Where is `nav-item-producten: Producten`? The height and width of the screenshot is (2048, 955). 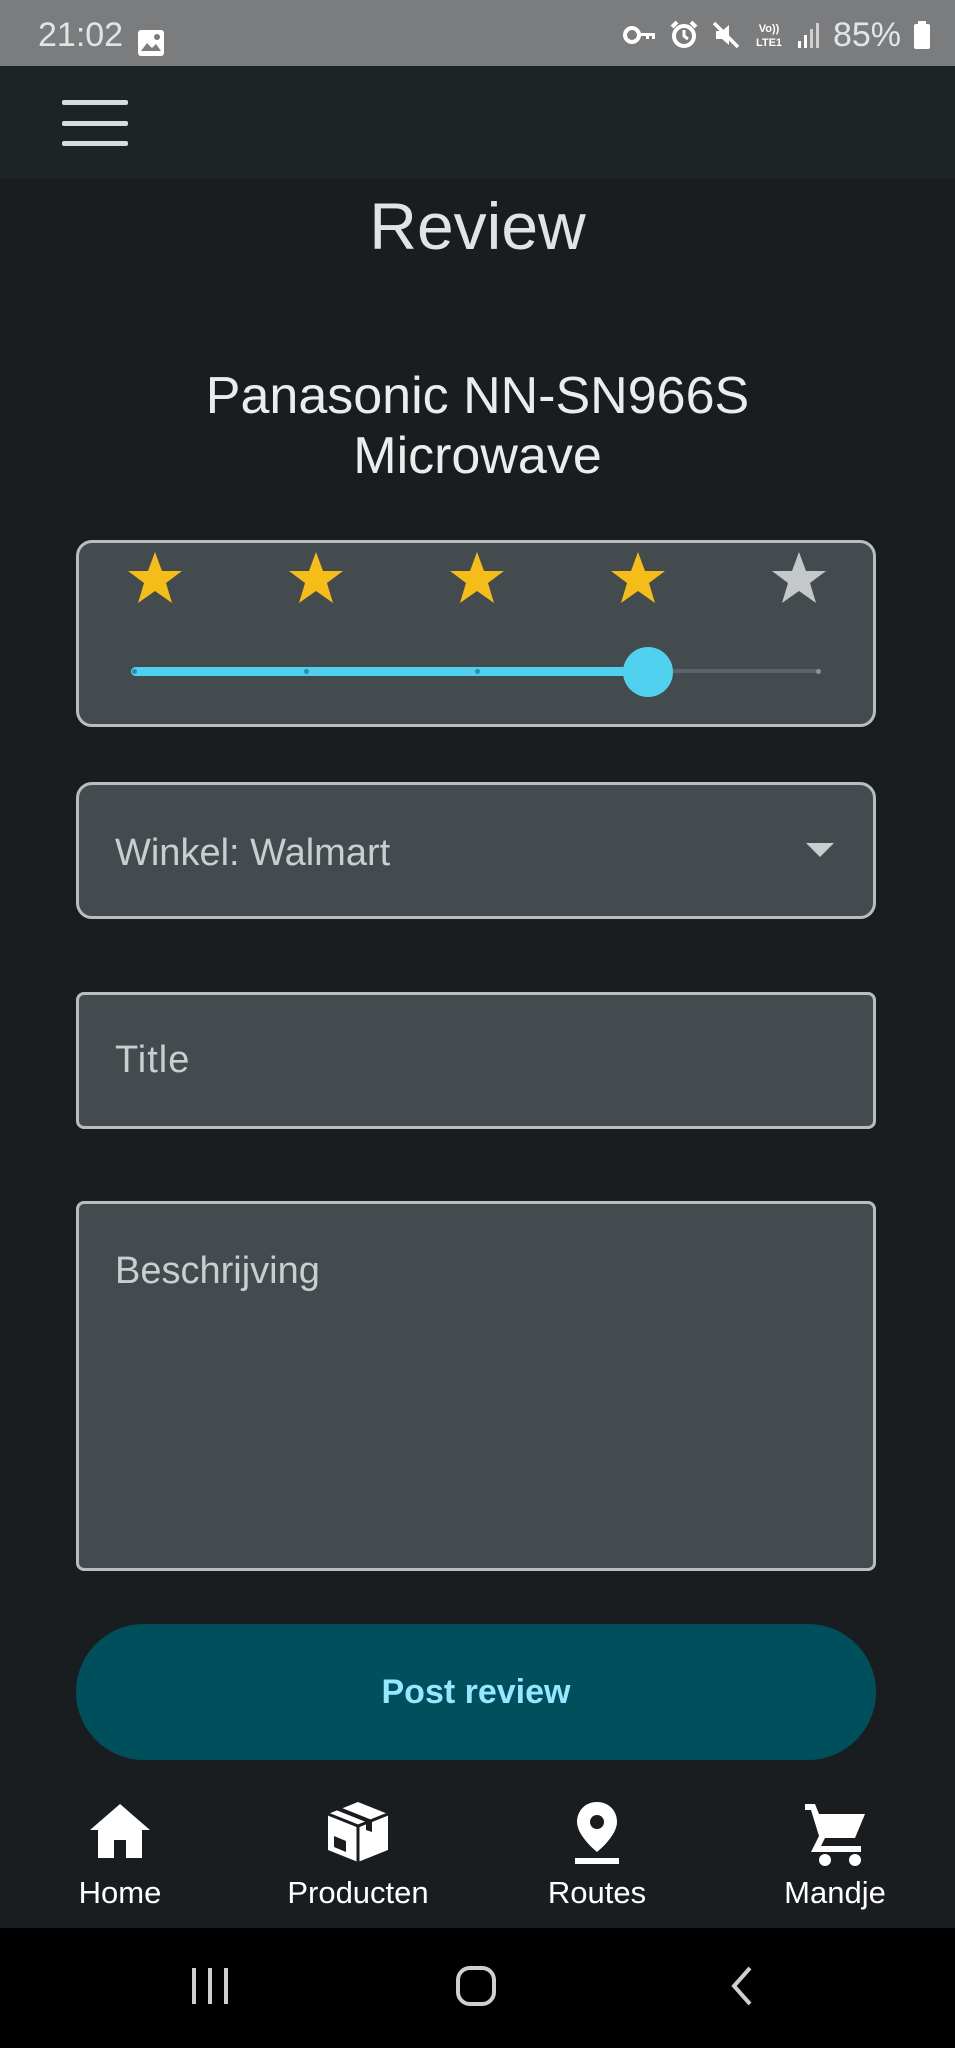
nav-item-producten: Producten is located at coordinates (358, 1856).